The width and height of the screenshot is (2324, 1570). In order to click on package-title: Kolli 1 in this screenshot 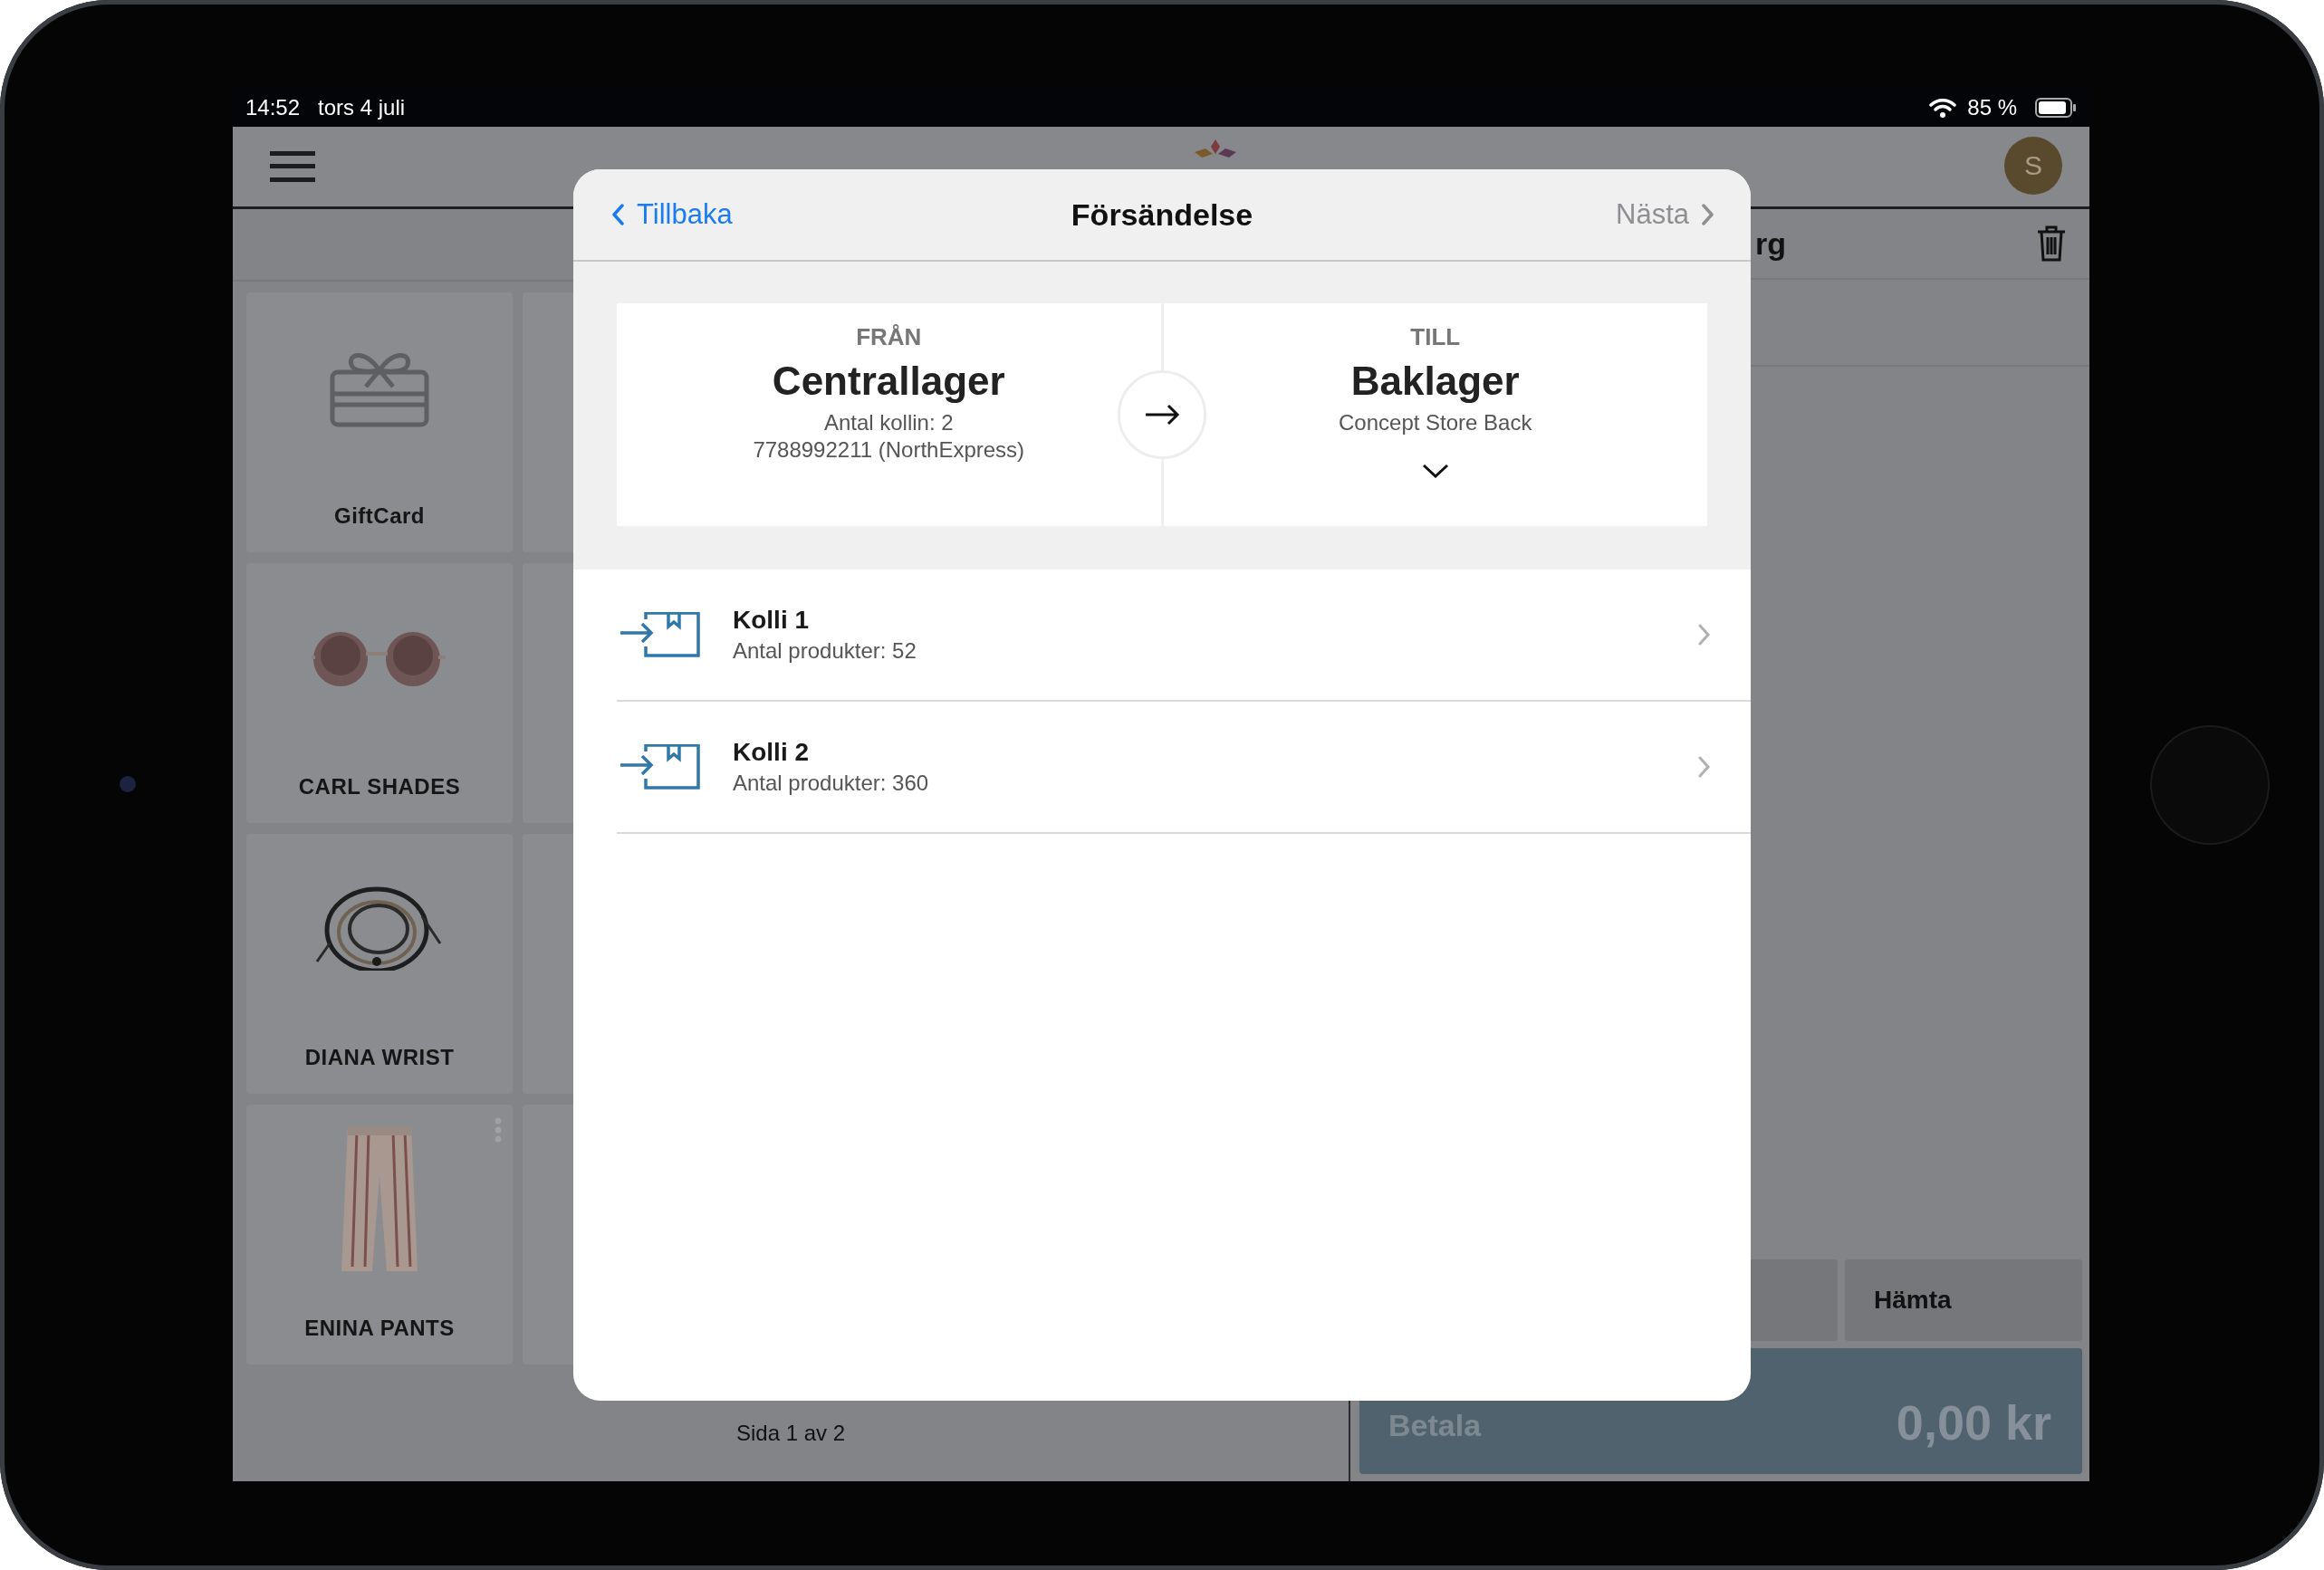, I will do `click(772, 620)`.